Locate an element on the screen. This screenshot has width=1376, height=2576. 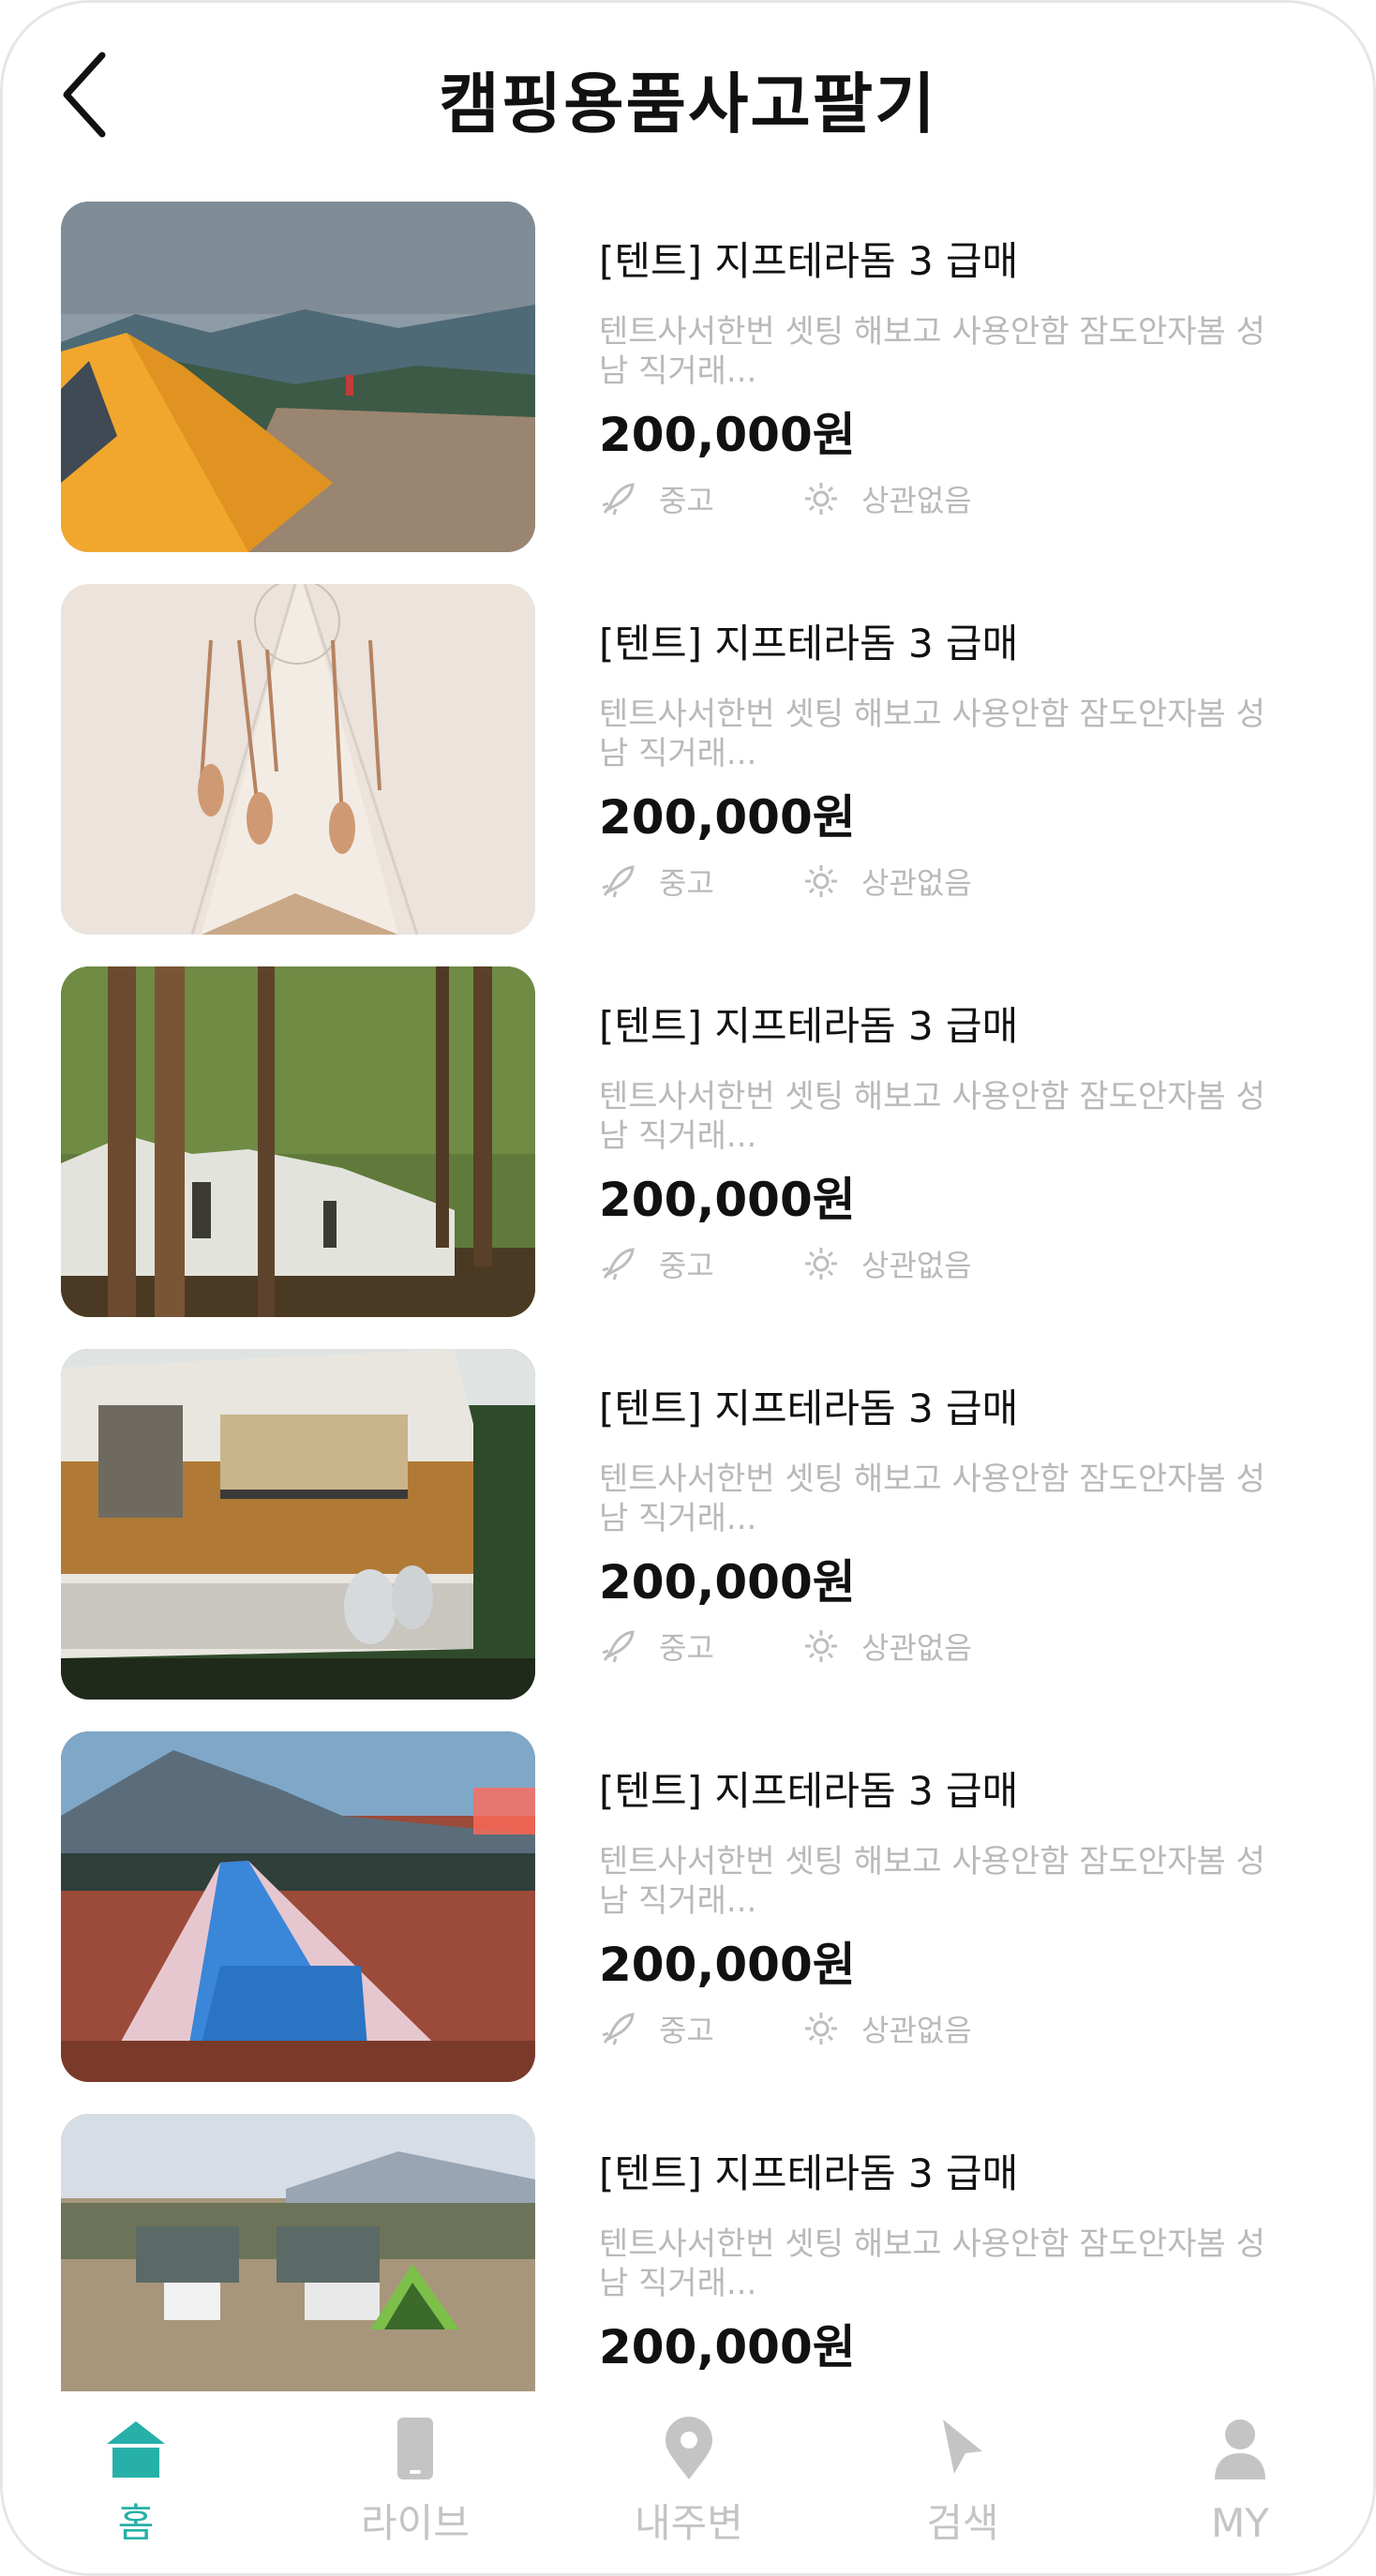
tab-label: 홈 is located at coordinates (136, 2523).